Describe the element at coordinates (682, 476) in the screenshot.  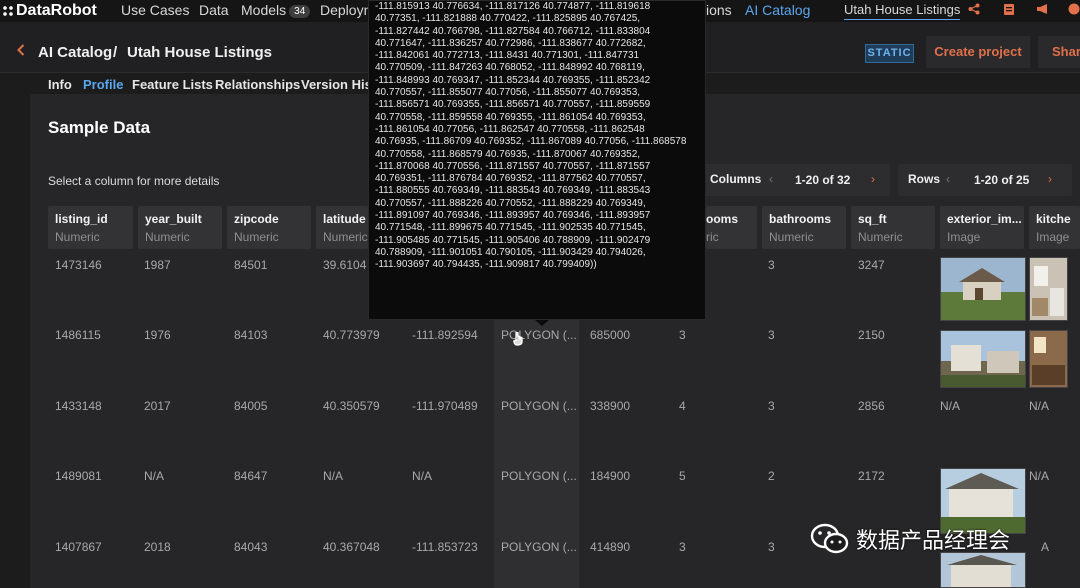
I see `table-cell: 5` at that location.